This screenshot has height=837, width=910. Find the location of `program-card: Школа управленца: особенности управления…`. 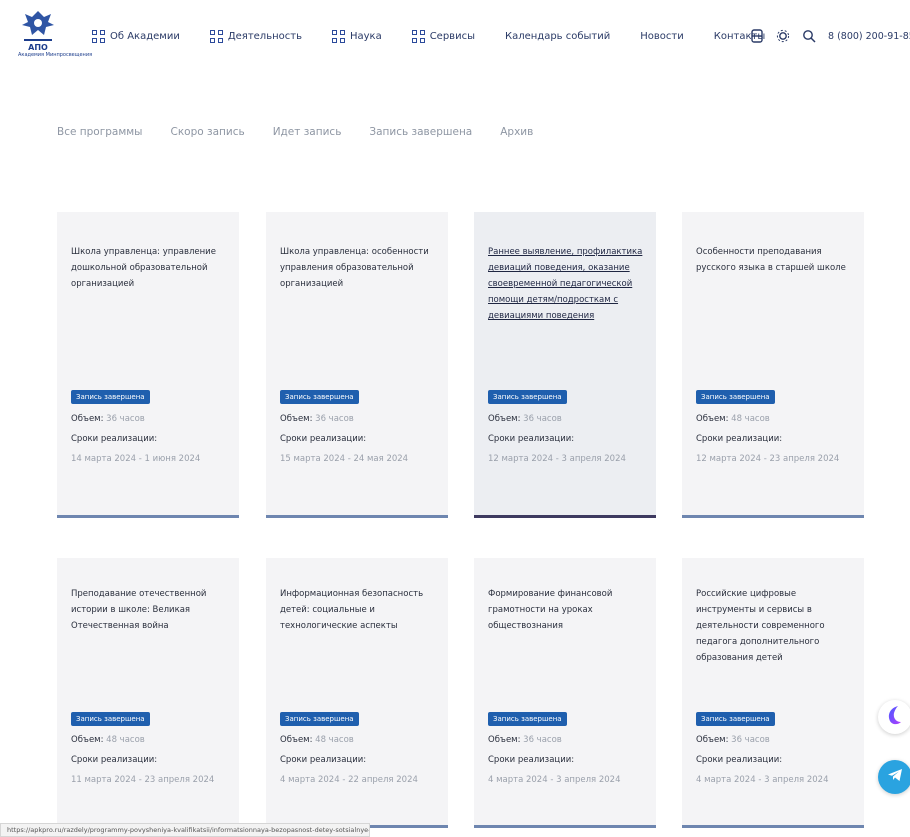

program-card: Школа управленца: особенности управления… is located at coordinates (357, 365).